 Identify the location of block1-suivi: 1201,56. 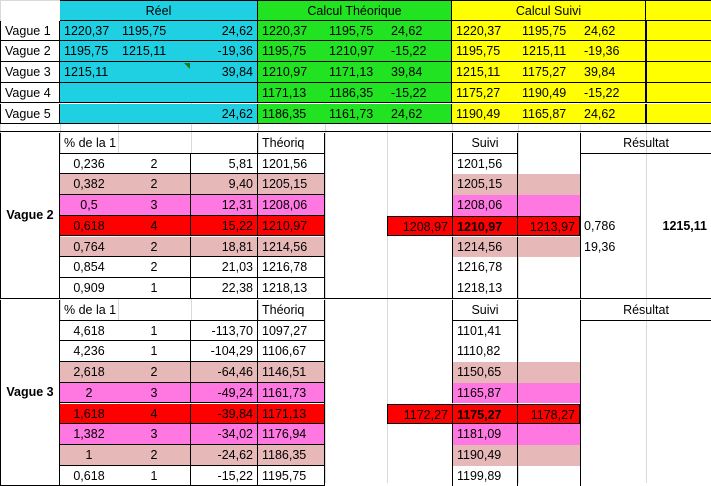
(485, 164).